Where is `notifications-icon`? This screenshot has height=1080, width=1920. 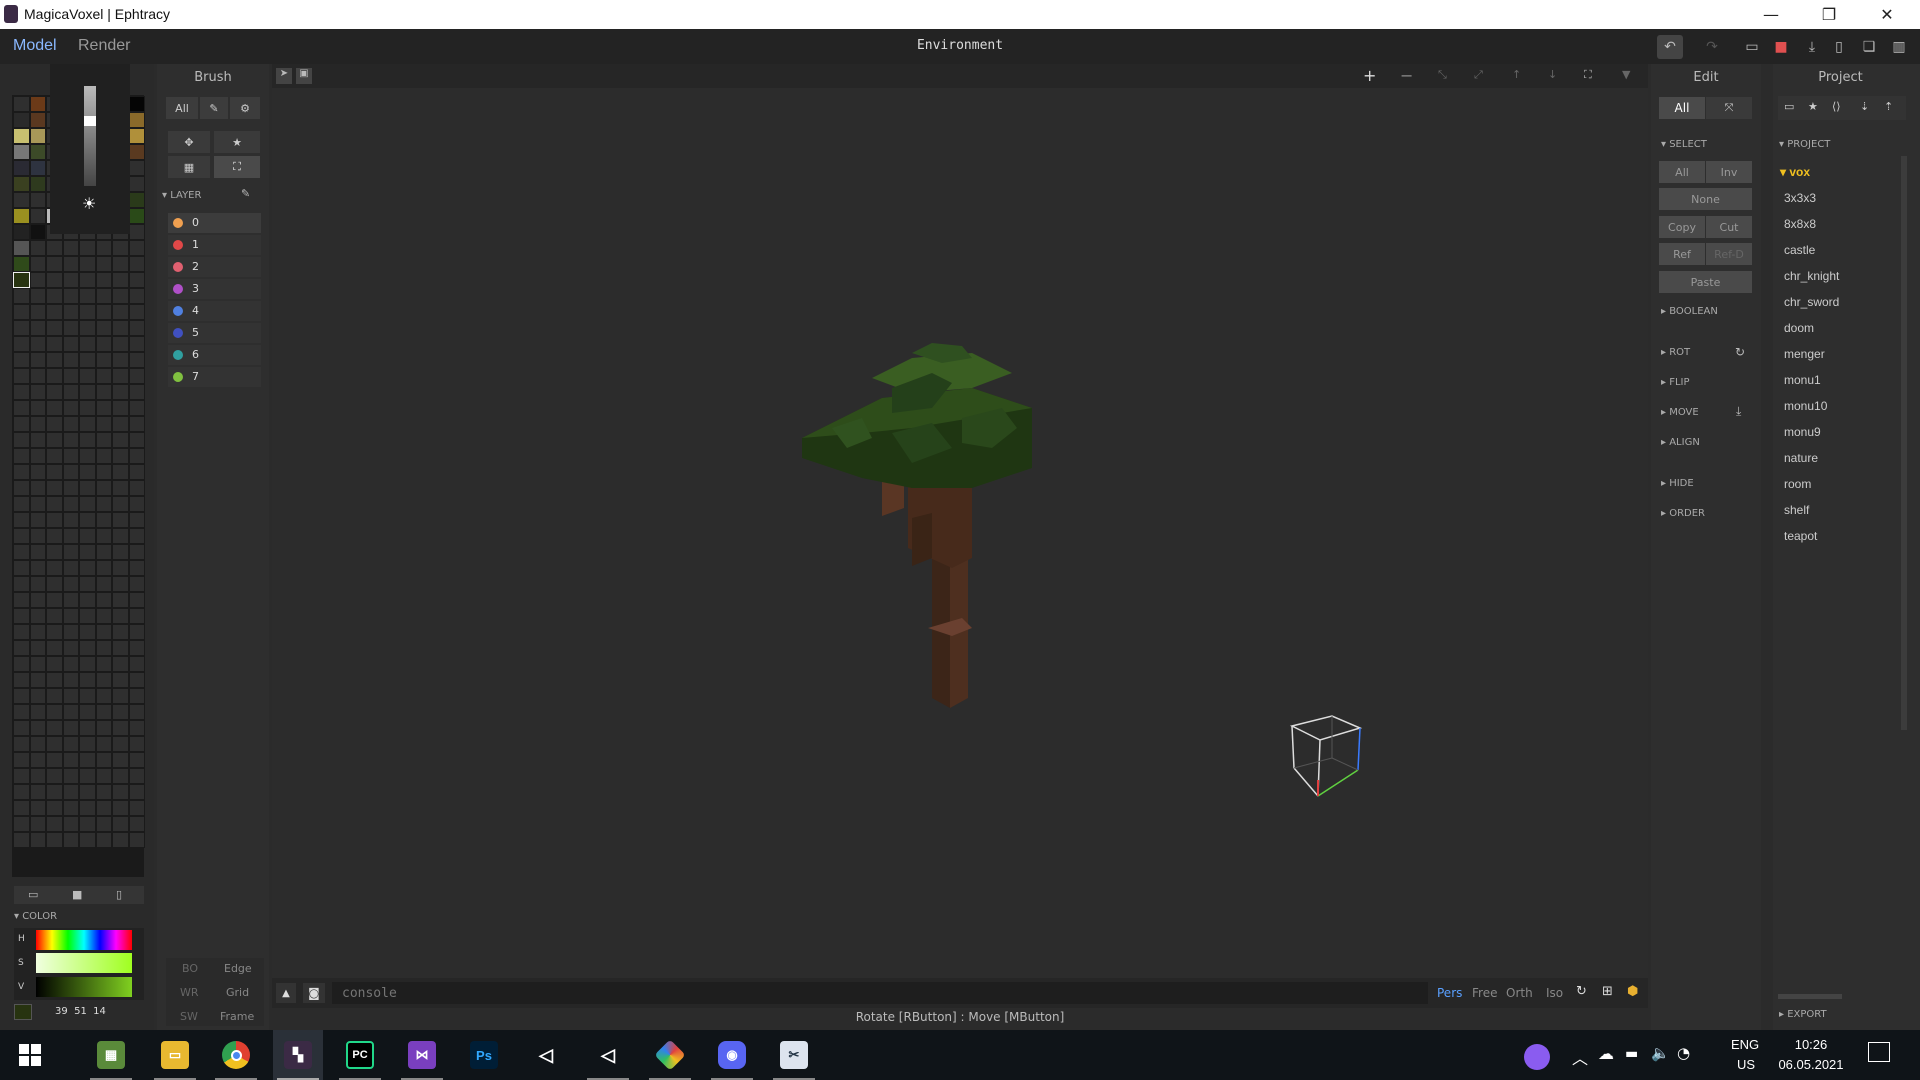 notifications-icon is located at coordinates (1879, 1052).